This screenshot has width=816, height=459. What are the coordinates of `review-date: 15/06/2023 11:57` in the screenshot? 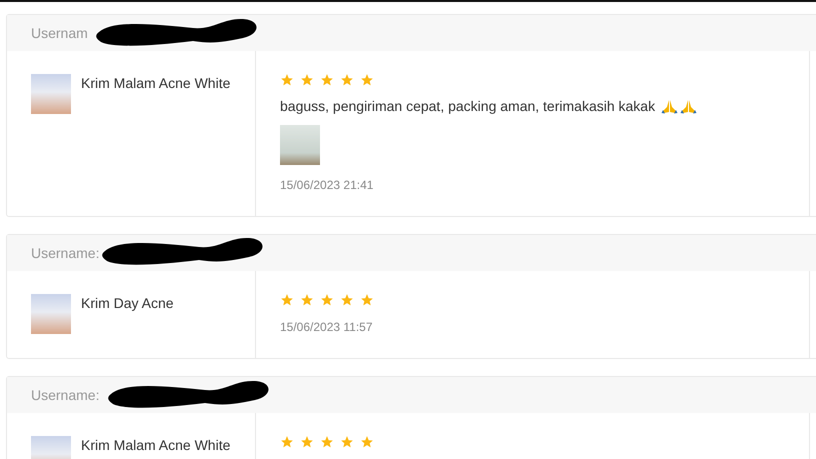 It's located at (326, 327).